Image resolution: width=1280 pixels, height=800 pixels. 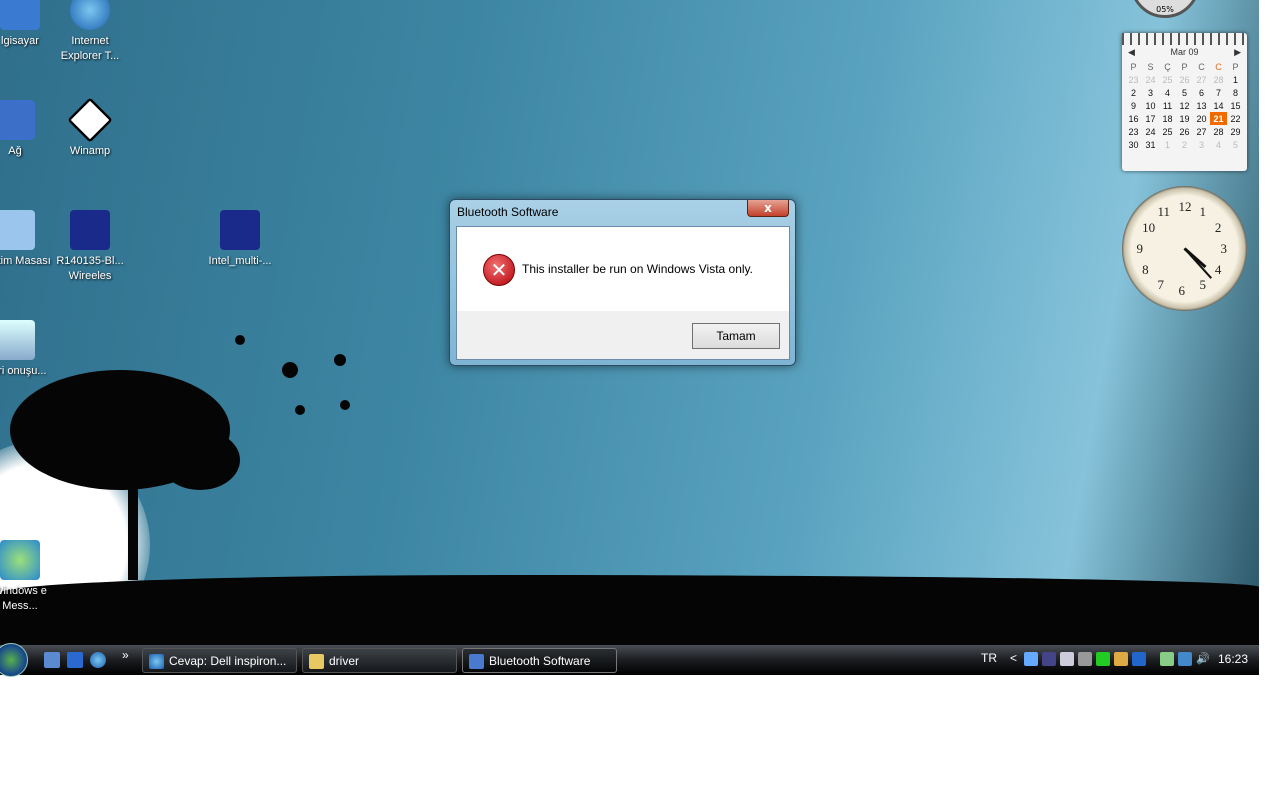 I want to click on clock-number: 6, so click(x=1182, y=290).